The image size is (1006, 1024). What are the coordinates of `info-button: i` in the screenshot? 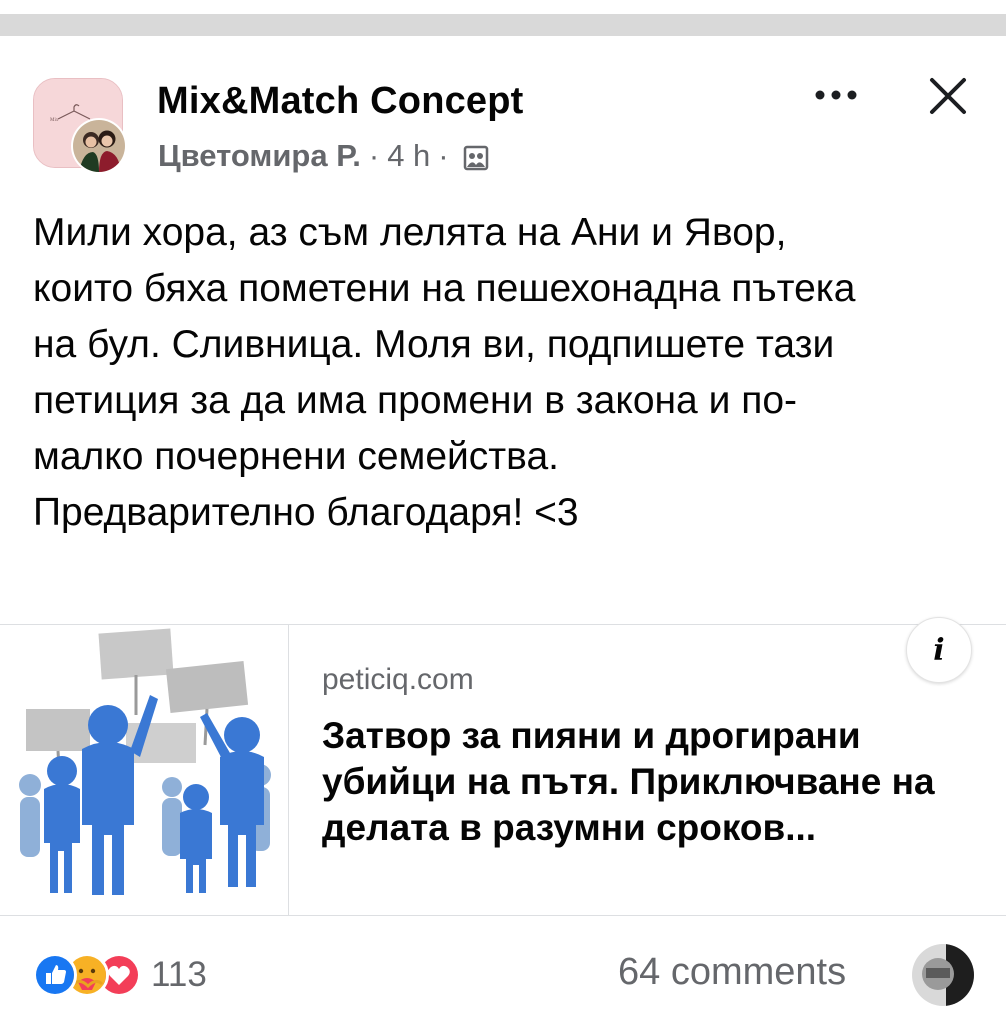 It's located at (939, 650).